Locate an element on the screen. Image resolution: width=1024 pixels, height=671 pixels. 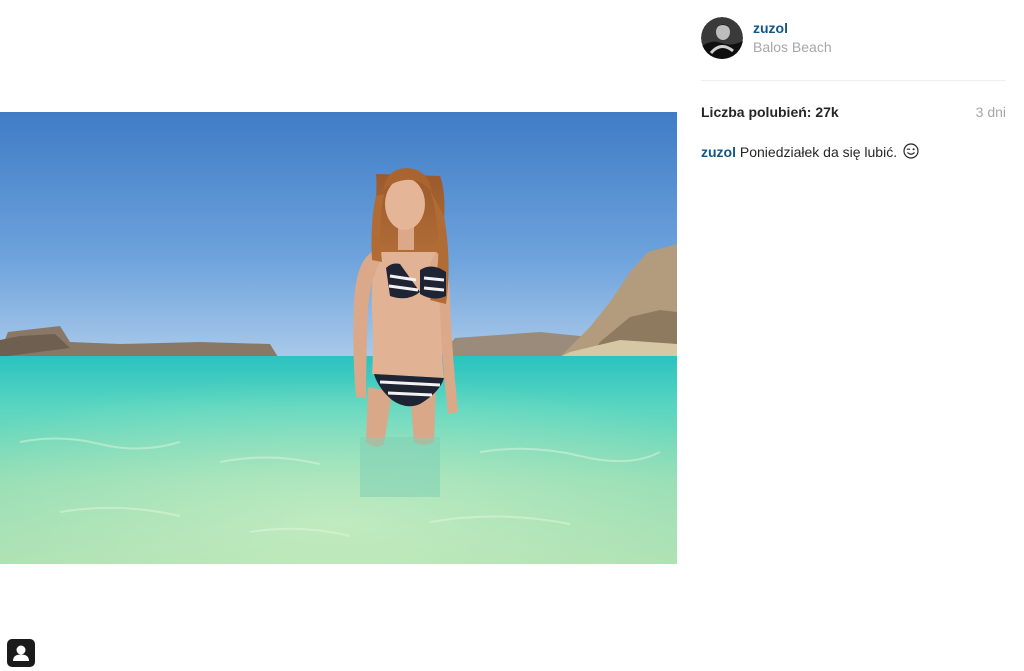
caption-text: Poniedziałek da się lubić. is located at coordinates (818, 152).